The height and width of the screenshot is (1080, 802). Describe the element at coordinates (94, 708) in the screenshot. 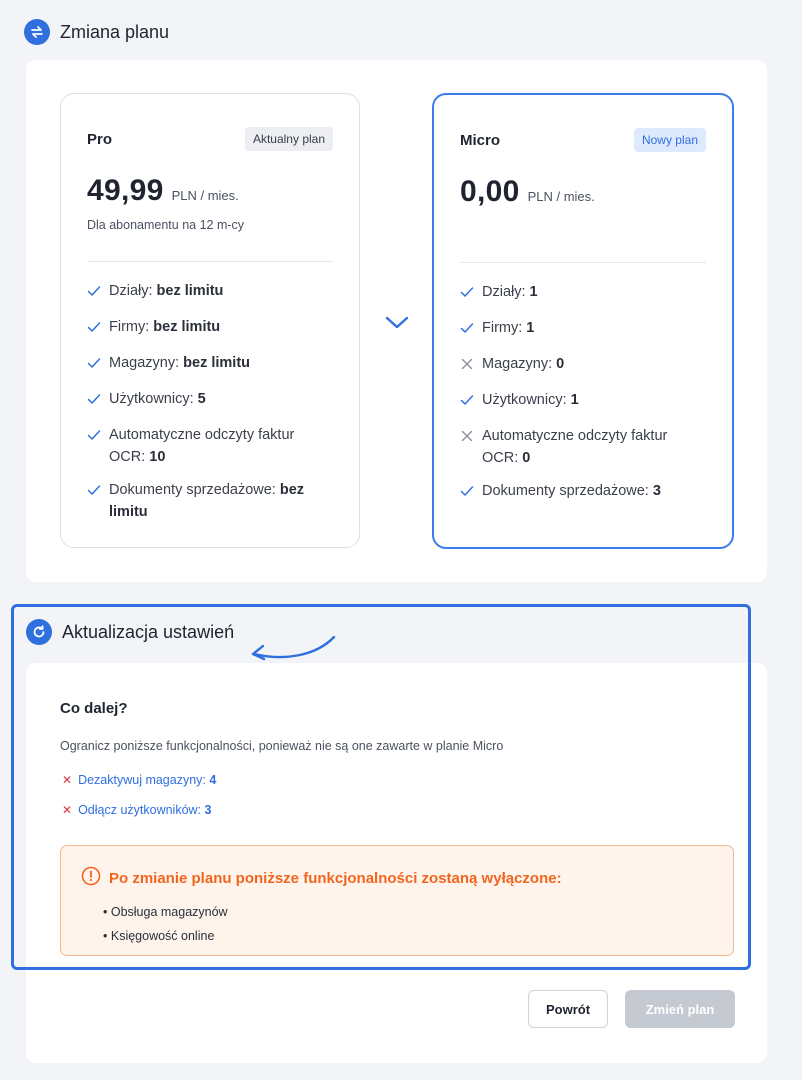

I see `next-steps-heading: Co dalej?` at that location.